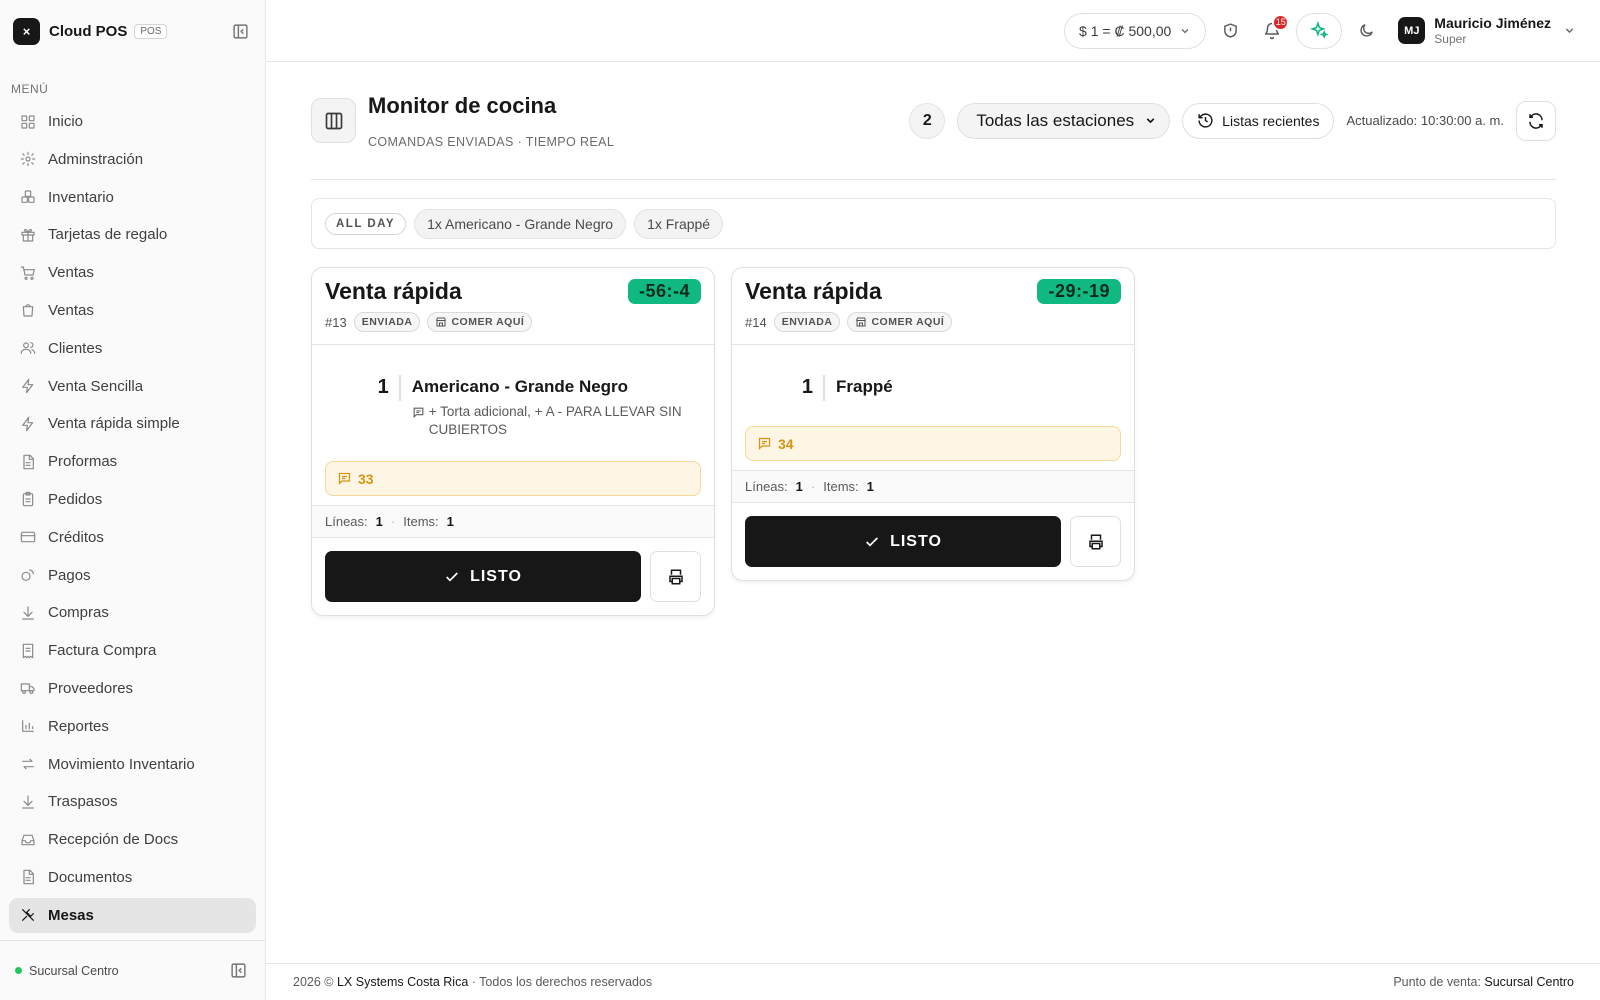 The image size is (1600, 1000). I want to click on sidebar-item-inicio: Inicio, so click(132, 121).